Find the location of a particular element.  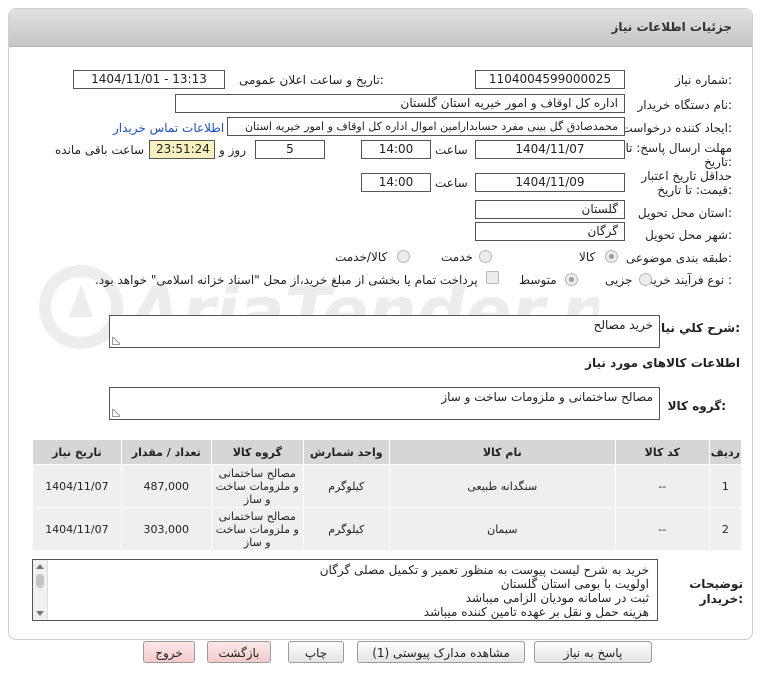

col-group: گروه کالا is located at coordinates (257, 452).